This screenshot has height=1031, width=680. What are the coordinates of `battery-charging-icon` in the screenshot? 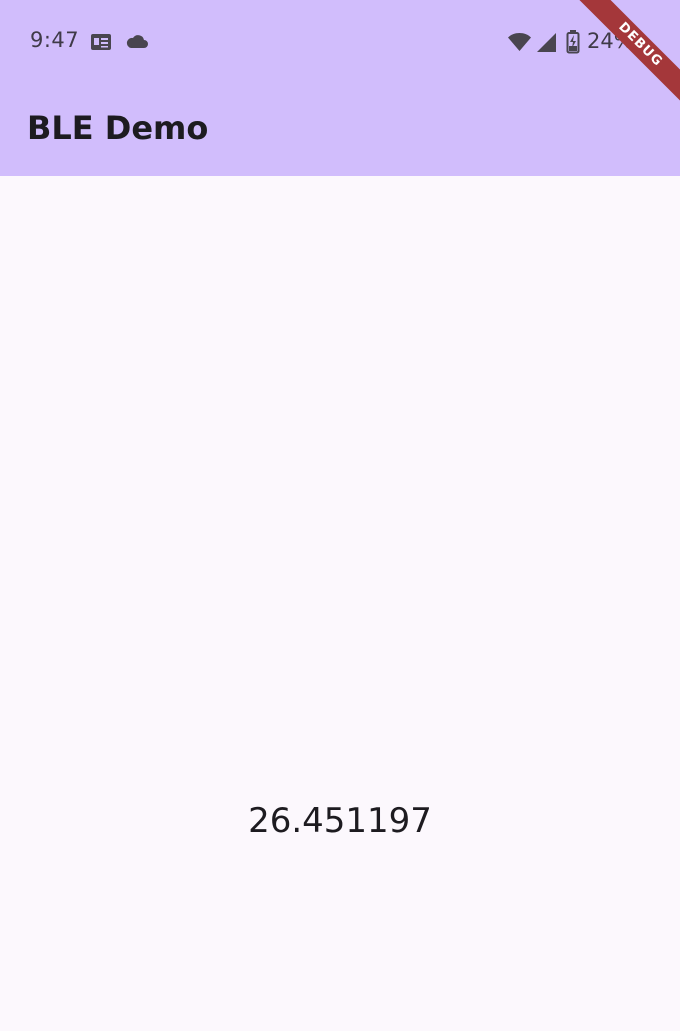 It's located at (573, 42).